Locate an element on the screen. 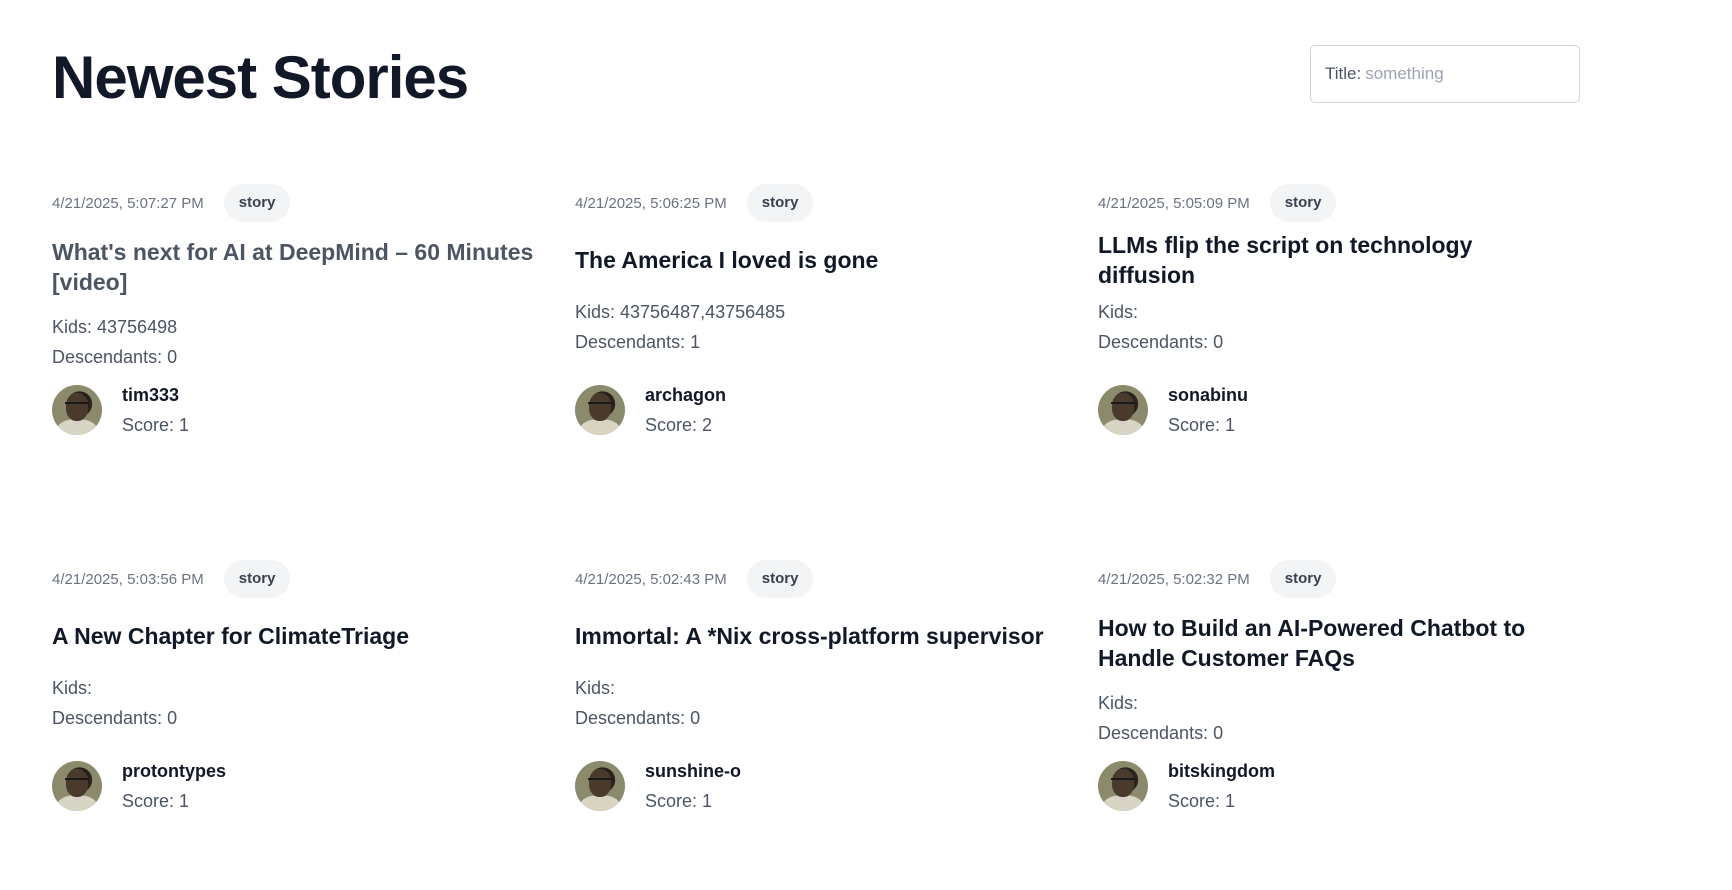 This screenshot has height=890, width=1732. story-date: 4/21/2025, 5:06:25 PM is located at coordinates (651, 203).